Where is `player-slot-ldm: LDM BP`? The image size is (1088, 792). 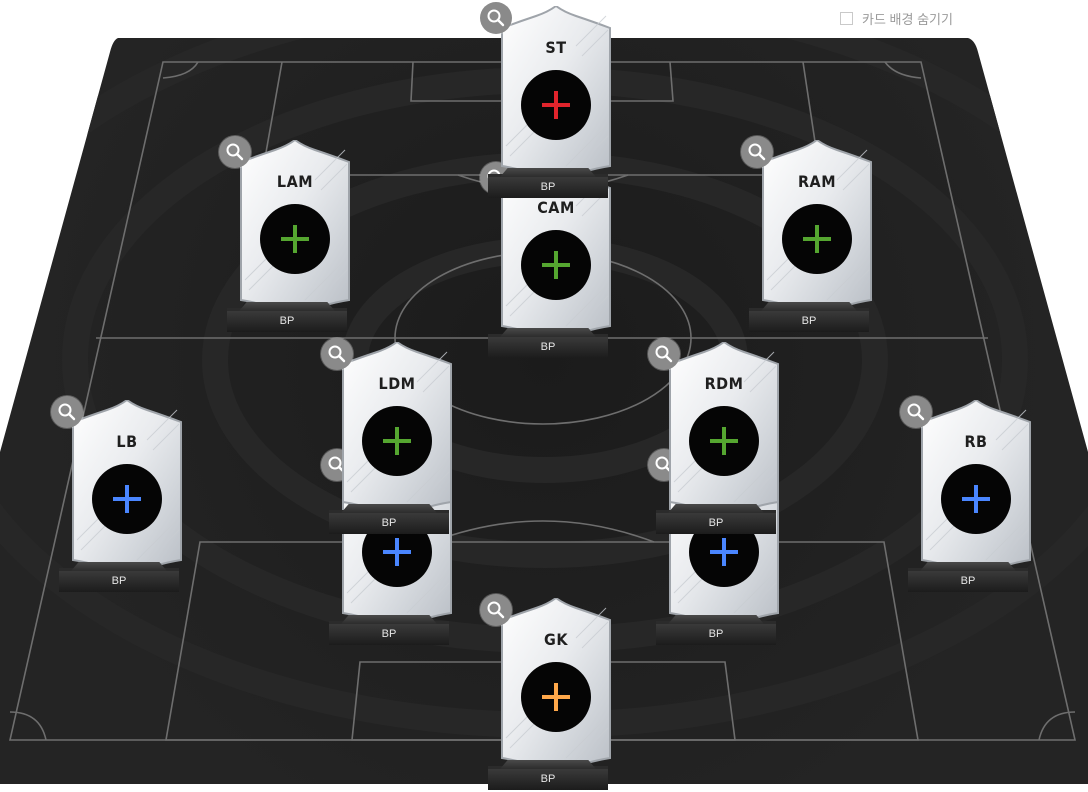
player-slot-ldm: LDM BP is located at coordinates (389, 437).